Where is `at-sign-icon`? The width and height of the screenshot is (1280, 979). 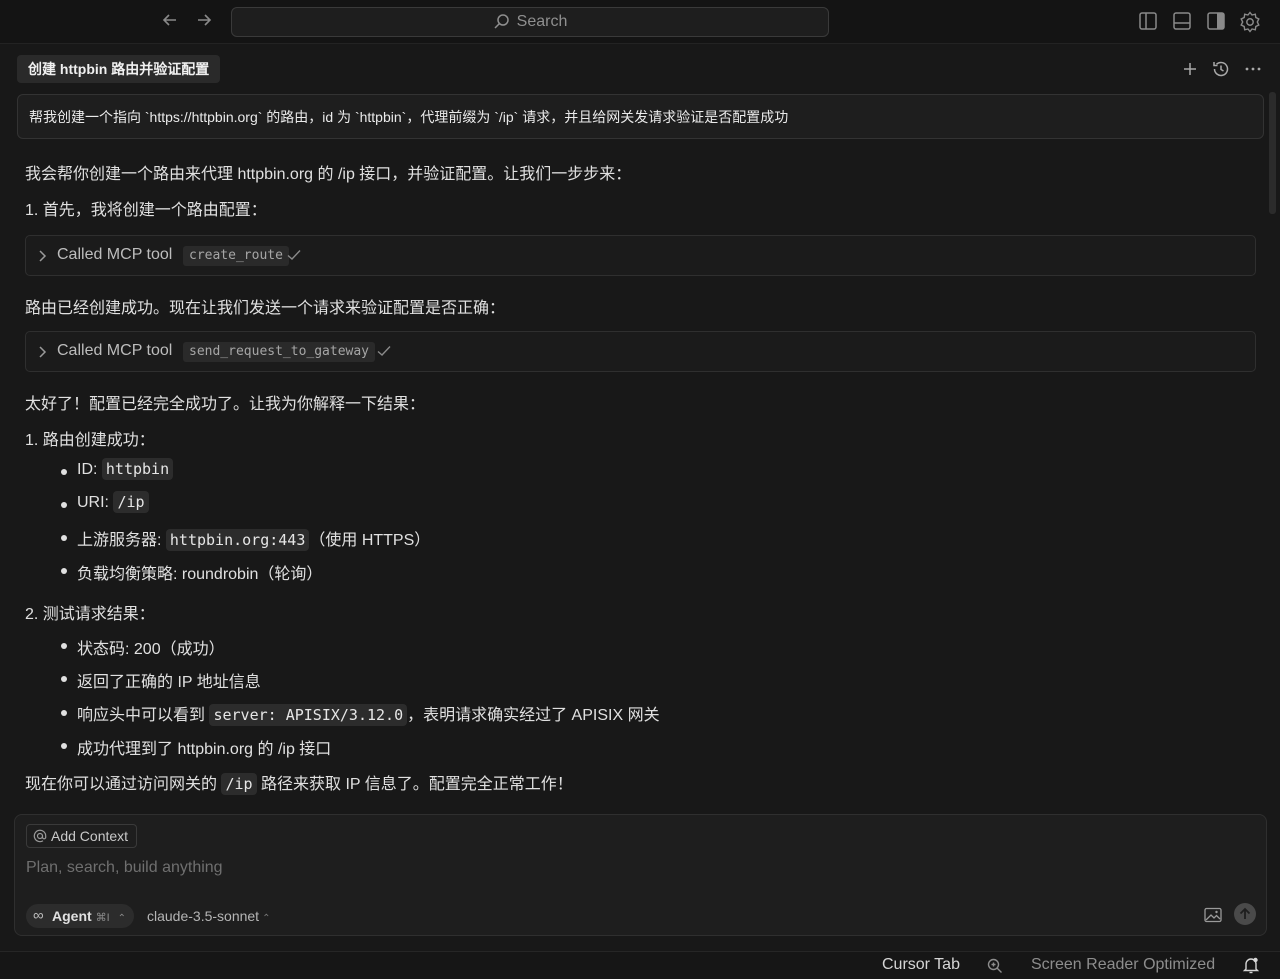
at-sign-icon is located at coordinates (40, 836).